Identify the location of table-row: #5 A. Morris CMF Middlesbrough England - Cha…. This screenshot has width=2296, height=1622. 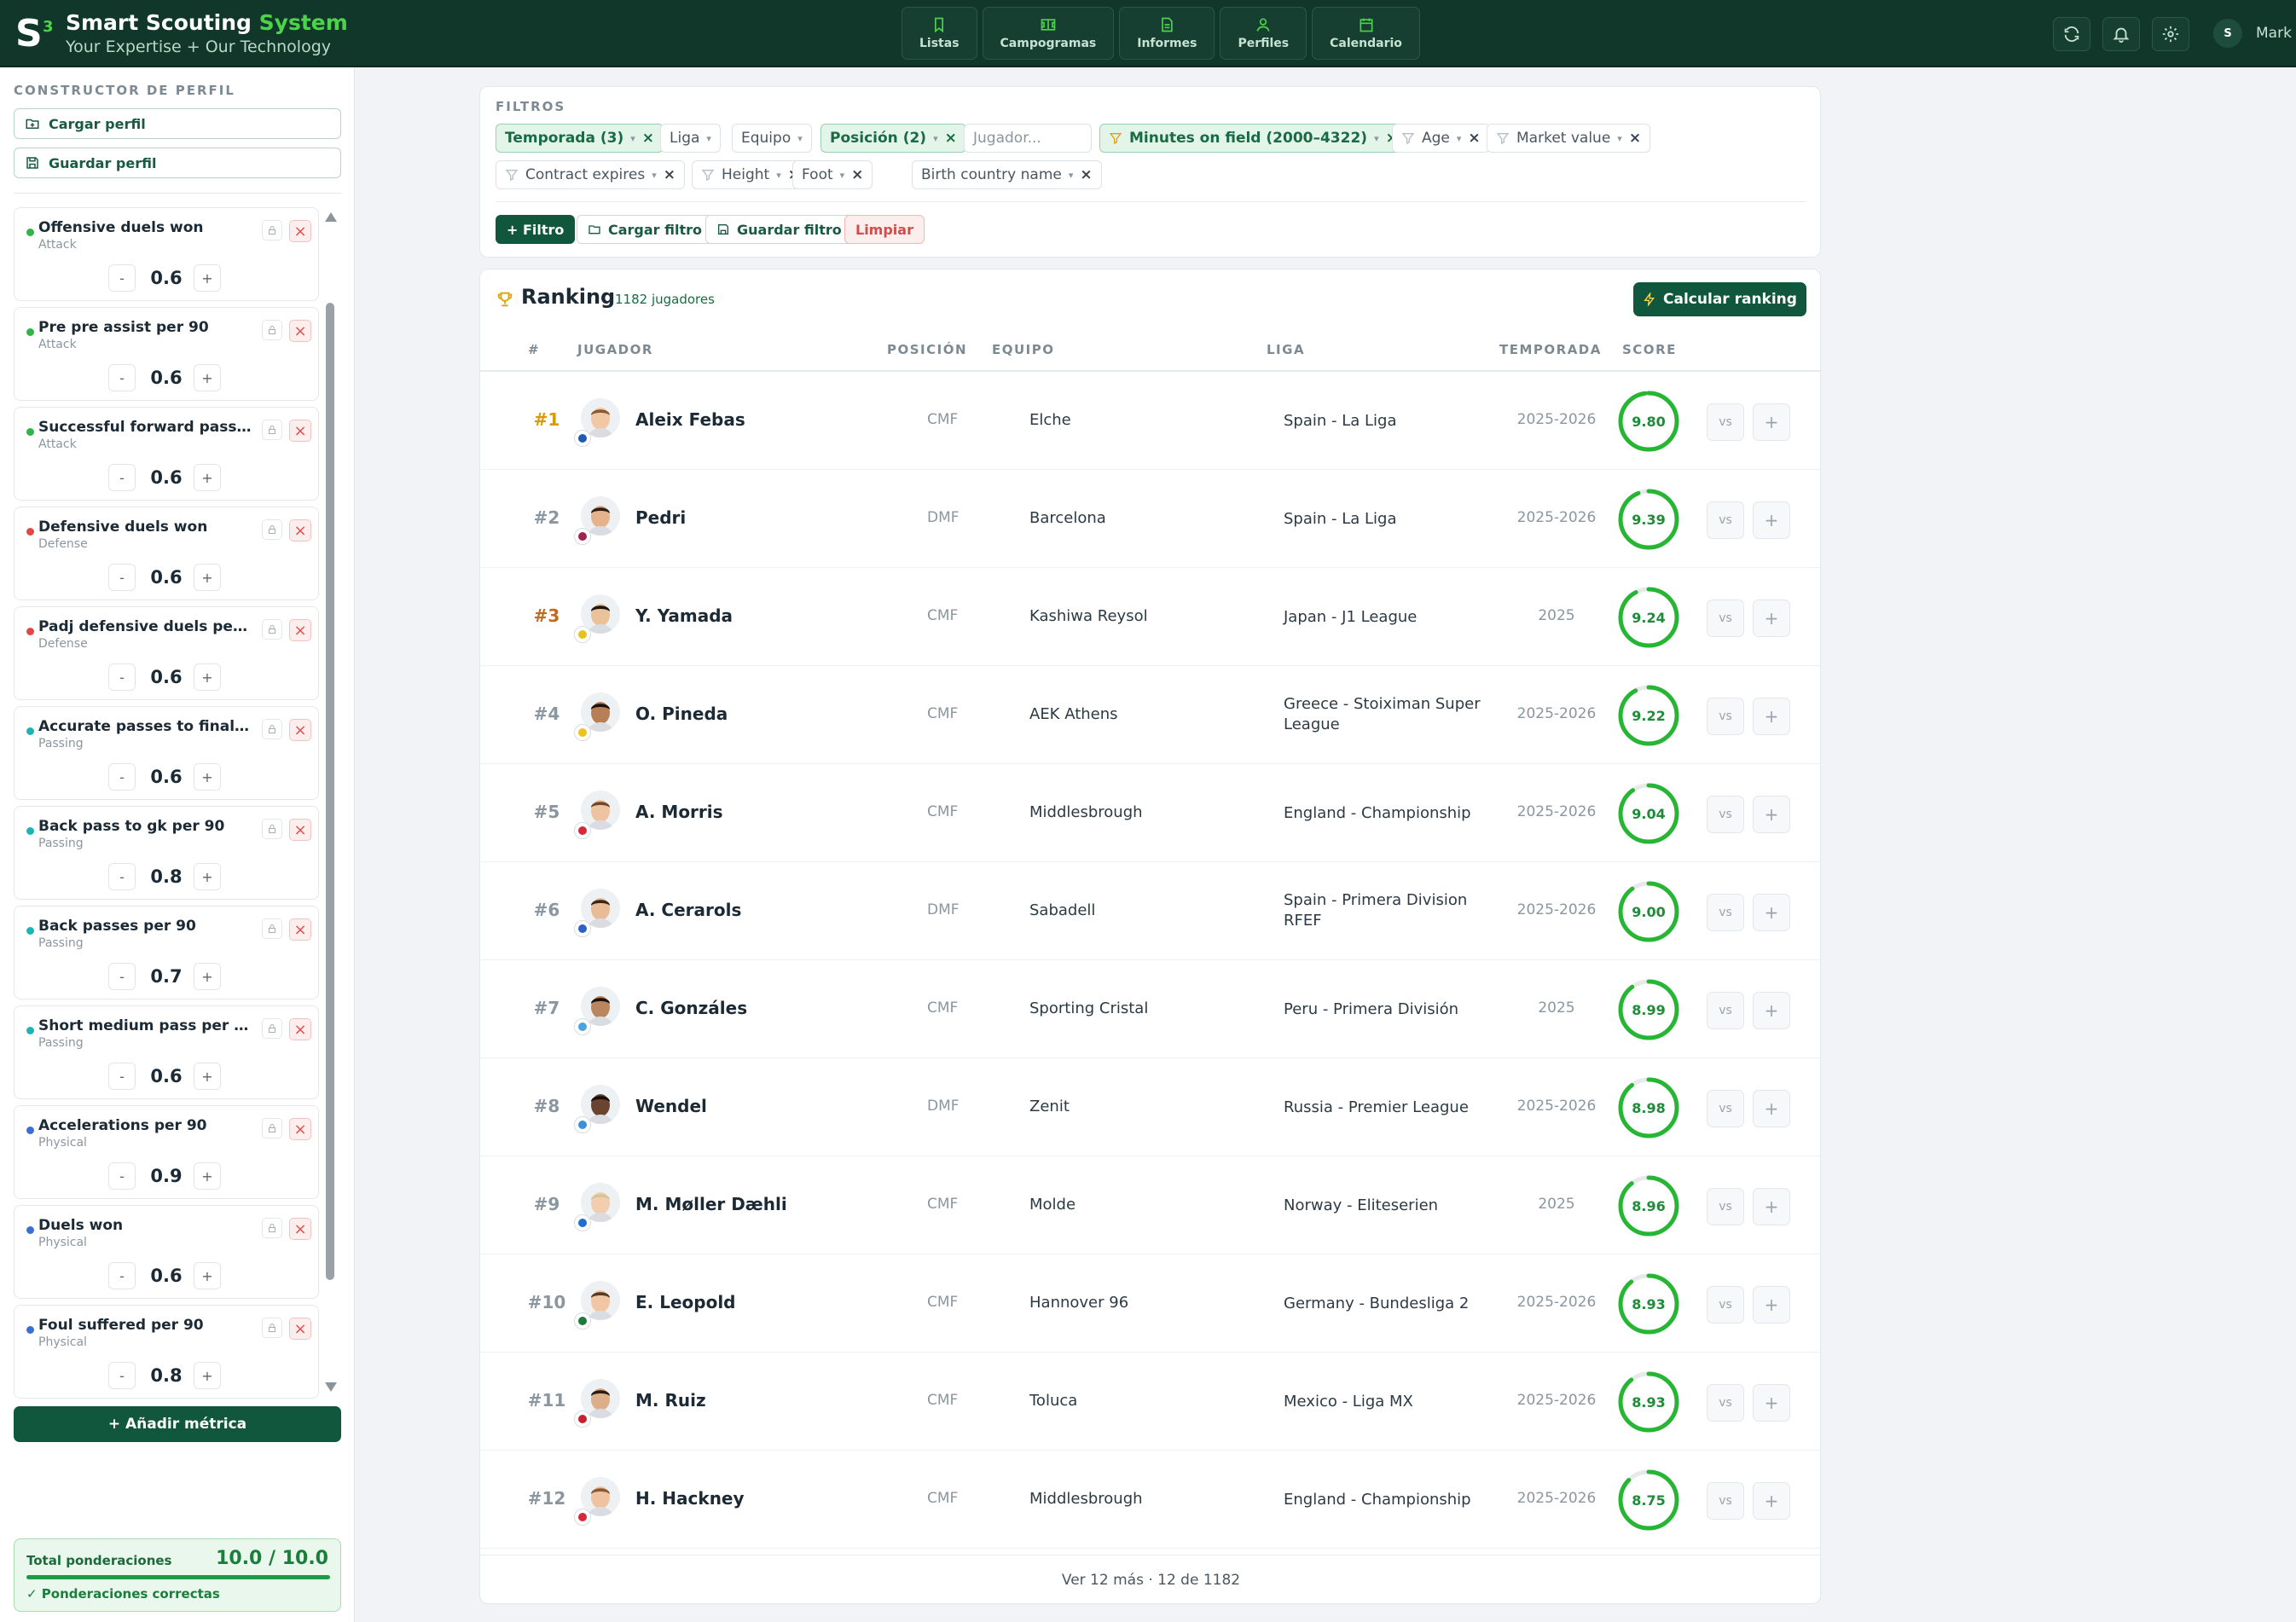
(1150, 813).